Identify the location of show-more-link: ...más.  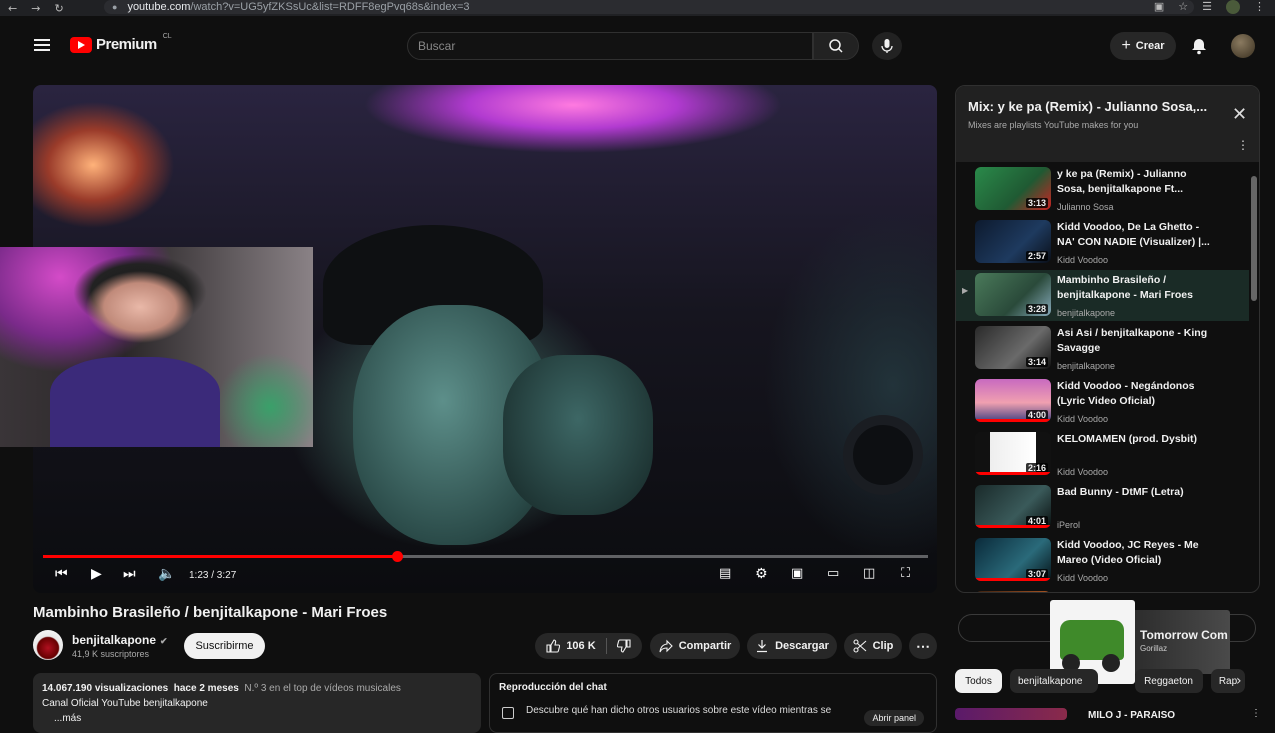
(257, 718).